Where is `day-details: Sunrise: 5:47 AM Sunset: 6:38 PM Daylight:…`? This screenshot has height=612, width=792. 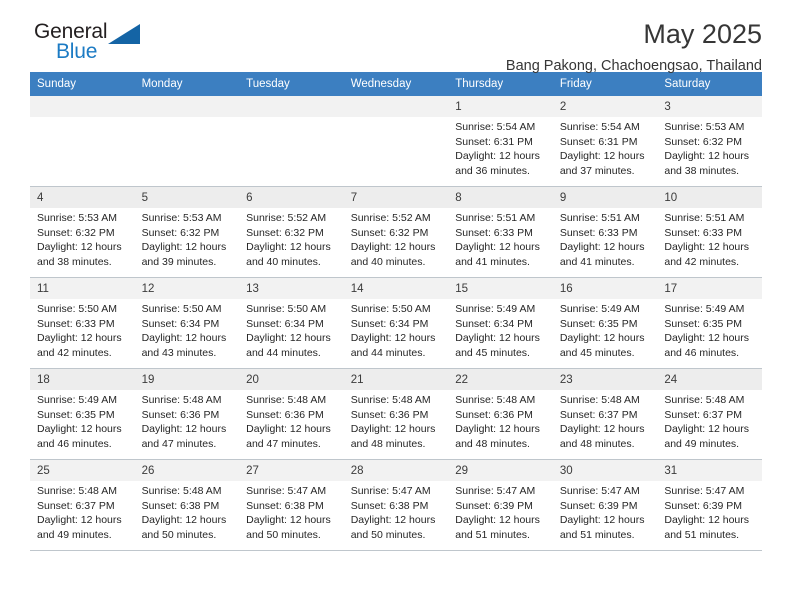
day-details: Sunrise: 5:47 AM Sunset: 6:38 PM Daylight:… is located at coordinates (396, 511).